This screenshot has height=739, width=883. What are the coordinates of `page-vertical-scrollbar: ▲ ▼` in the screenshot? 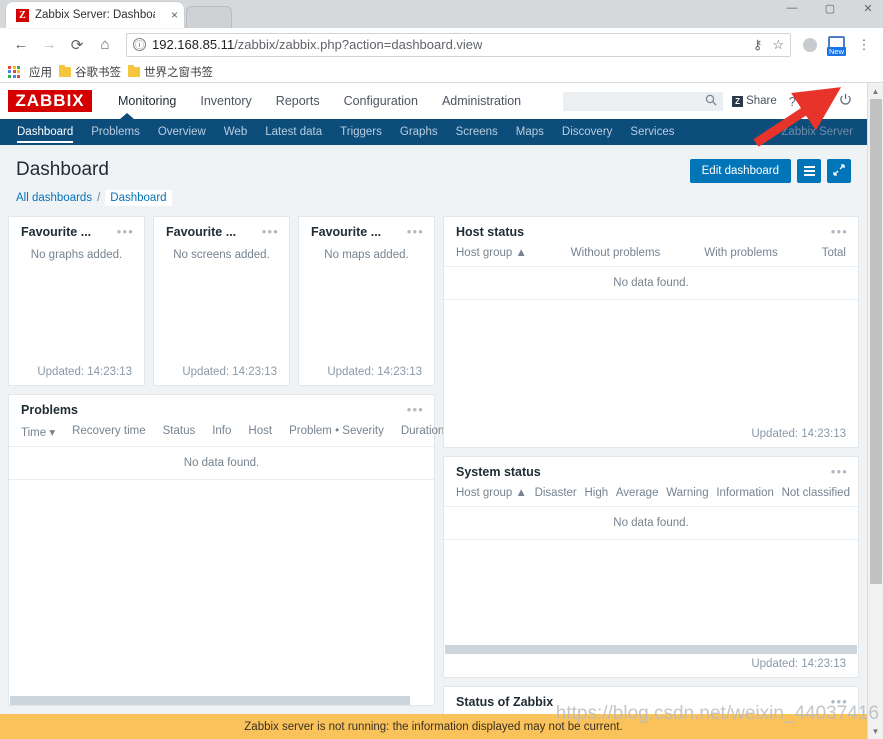 It's located at (875, 411).